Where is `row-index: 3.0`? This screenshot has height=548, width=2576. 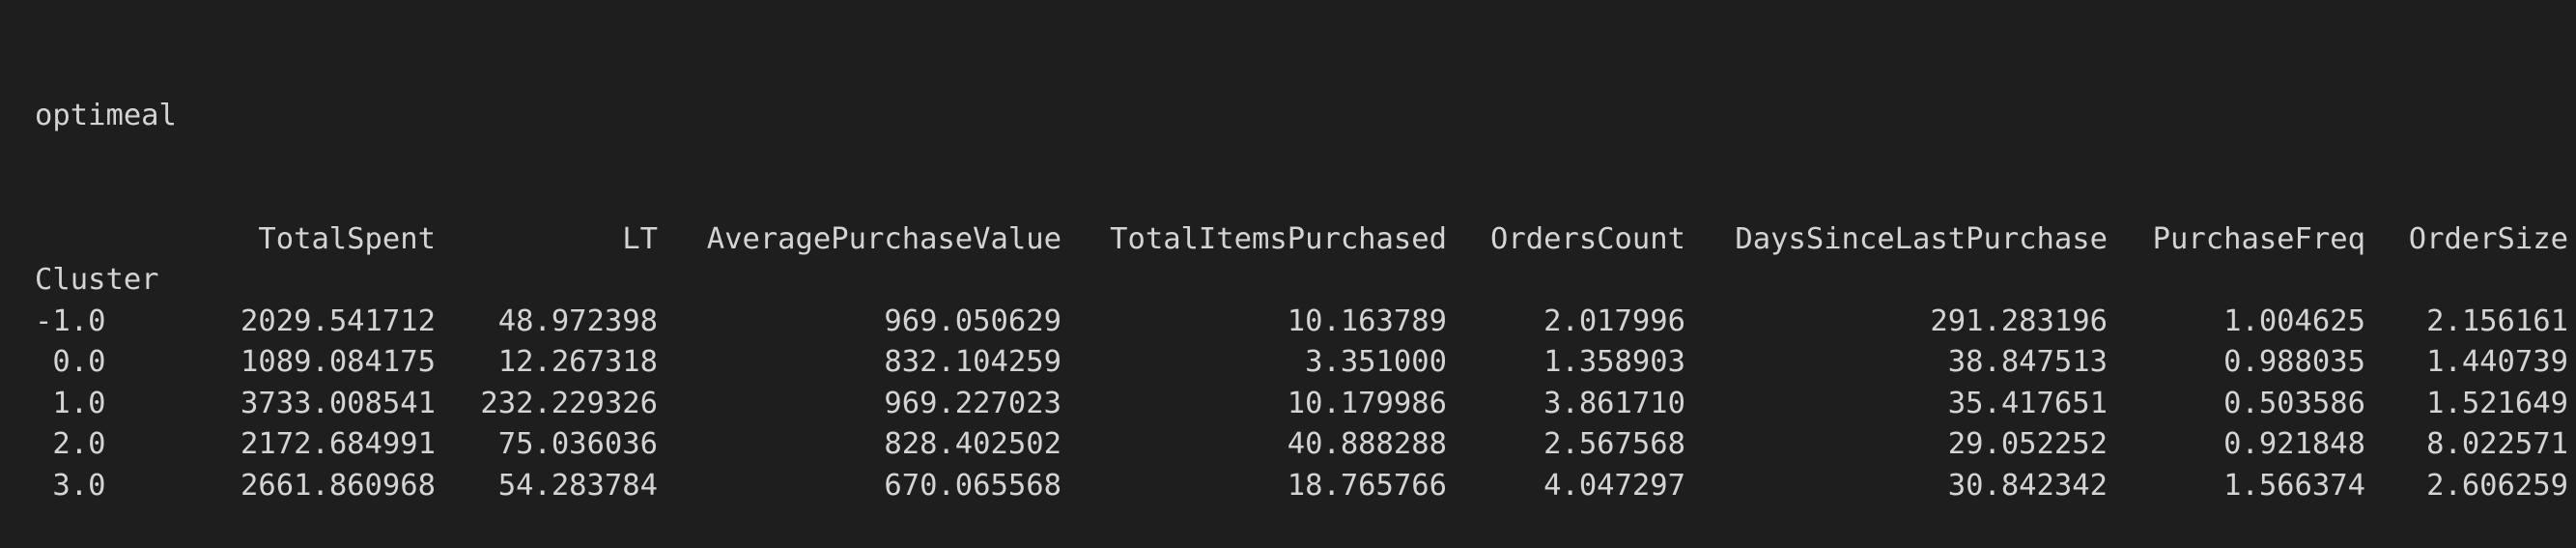
row-index: 3.0 is located at coordinates (70, 485).